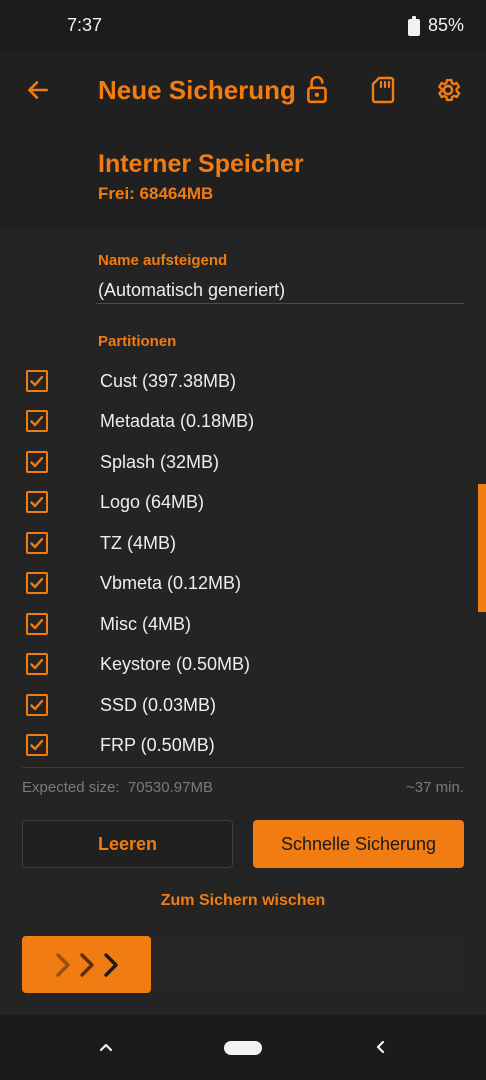 The height and width of the screenshot is (1080, 486). Describe the element at coordinates (243, 706) in the screenshot. I see `partition-row: SSD (0.03MB)` at that location.